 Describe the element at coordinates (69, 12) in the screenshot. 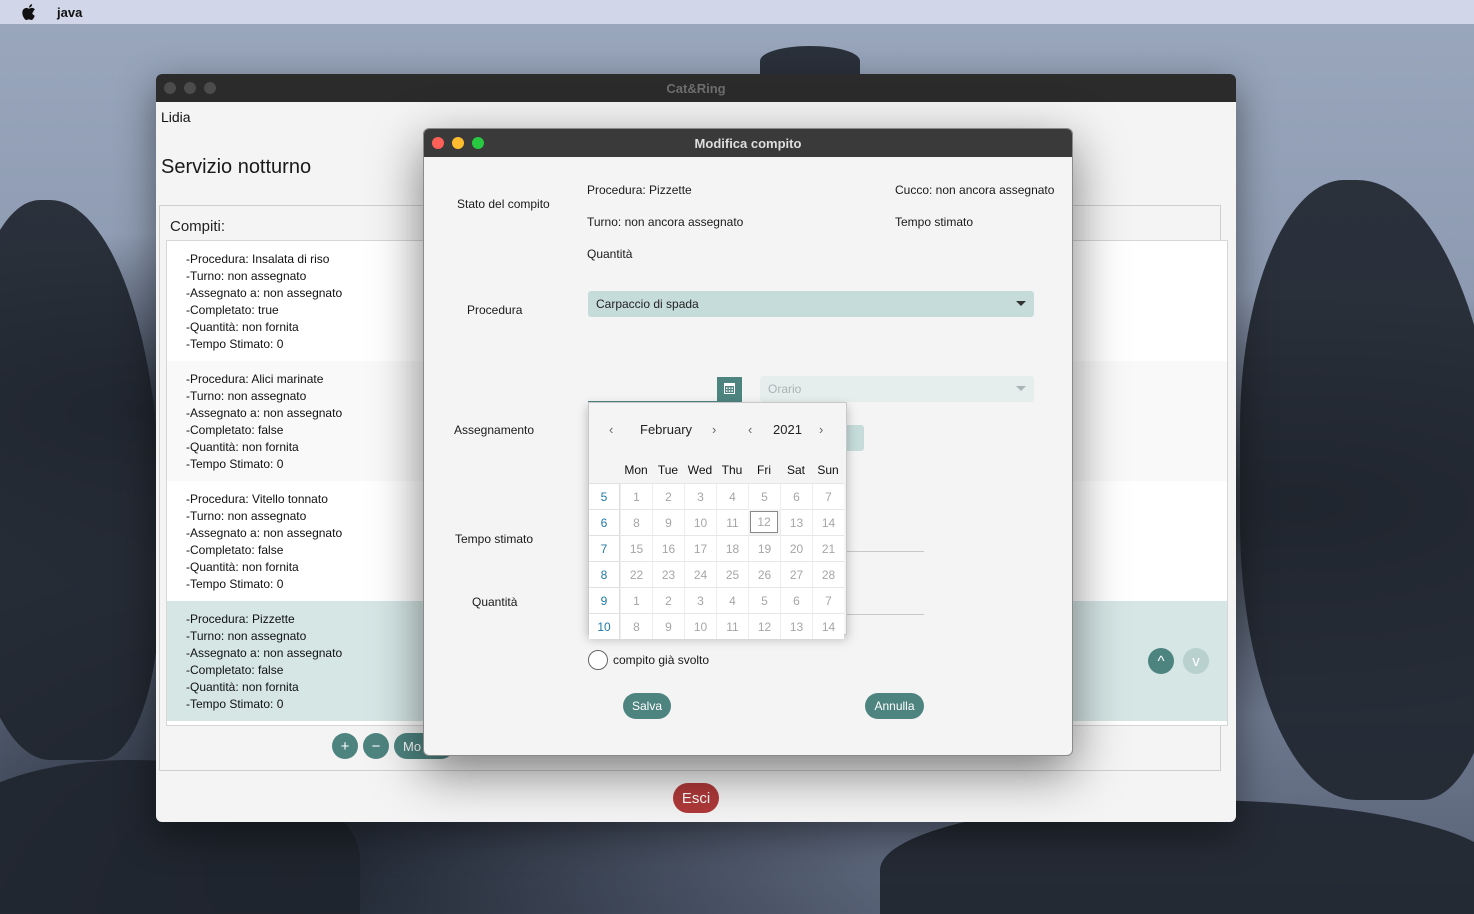

I see `app-name-menu: java` at that location.